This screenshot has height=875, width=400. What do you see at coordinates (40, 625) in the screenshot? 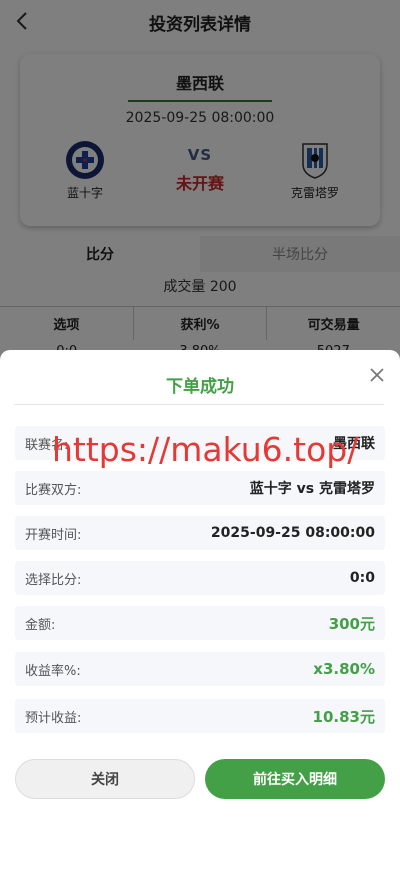
I see `detail-label: 金额:` at bounding box center [40, 625].